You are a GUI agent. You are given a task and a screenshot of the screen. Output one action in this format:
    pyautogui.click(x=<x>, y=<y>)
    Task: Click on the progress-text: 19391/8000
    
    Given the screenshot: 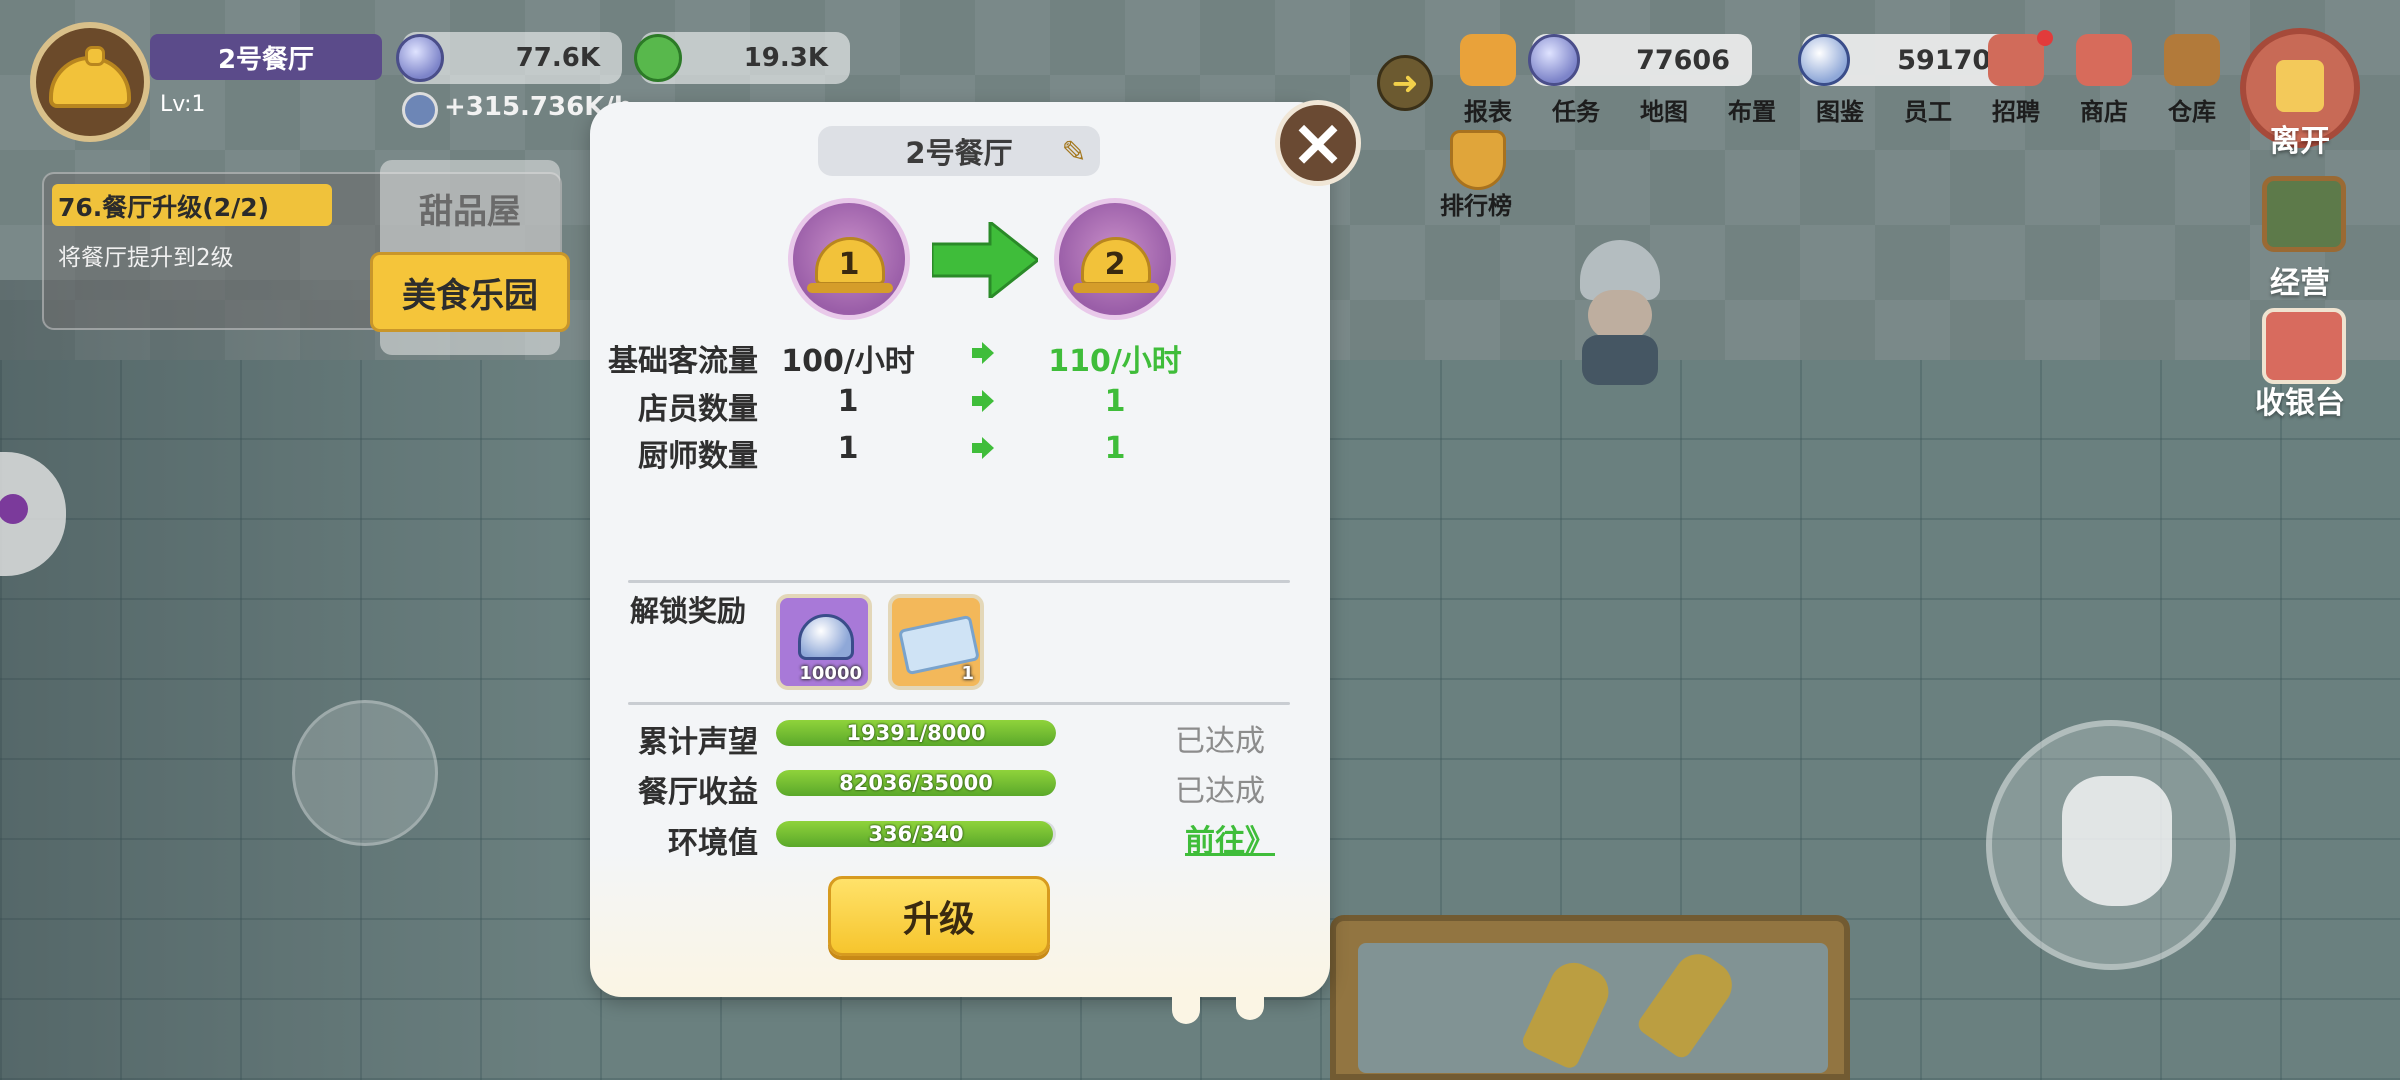 What is the action you would take?
    pyautogui.click(x=916, y=733)
    